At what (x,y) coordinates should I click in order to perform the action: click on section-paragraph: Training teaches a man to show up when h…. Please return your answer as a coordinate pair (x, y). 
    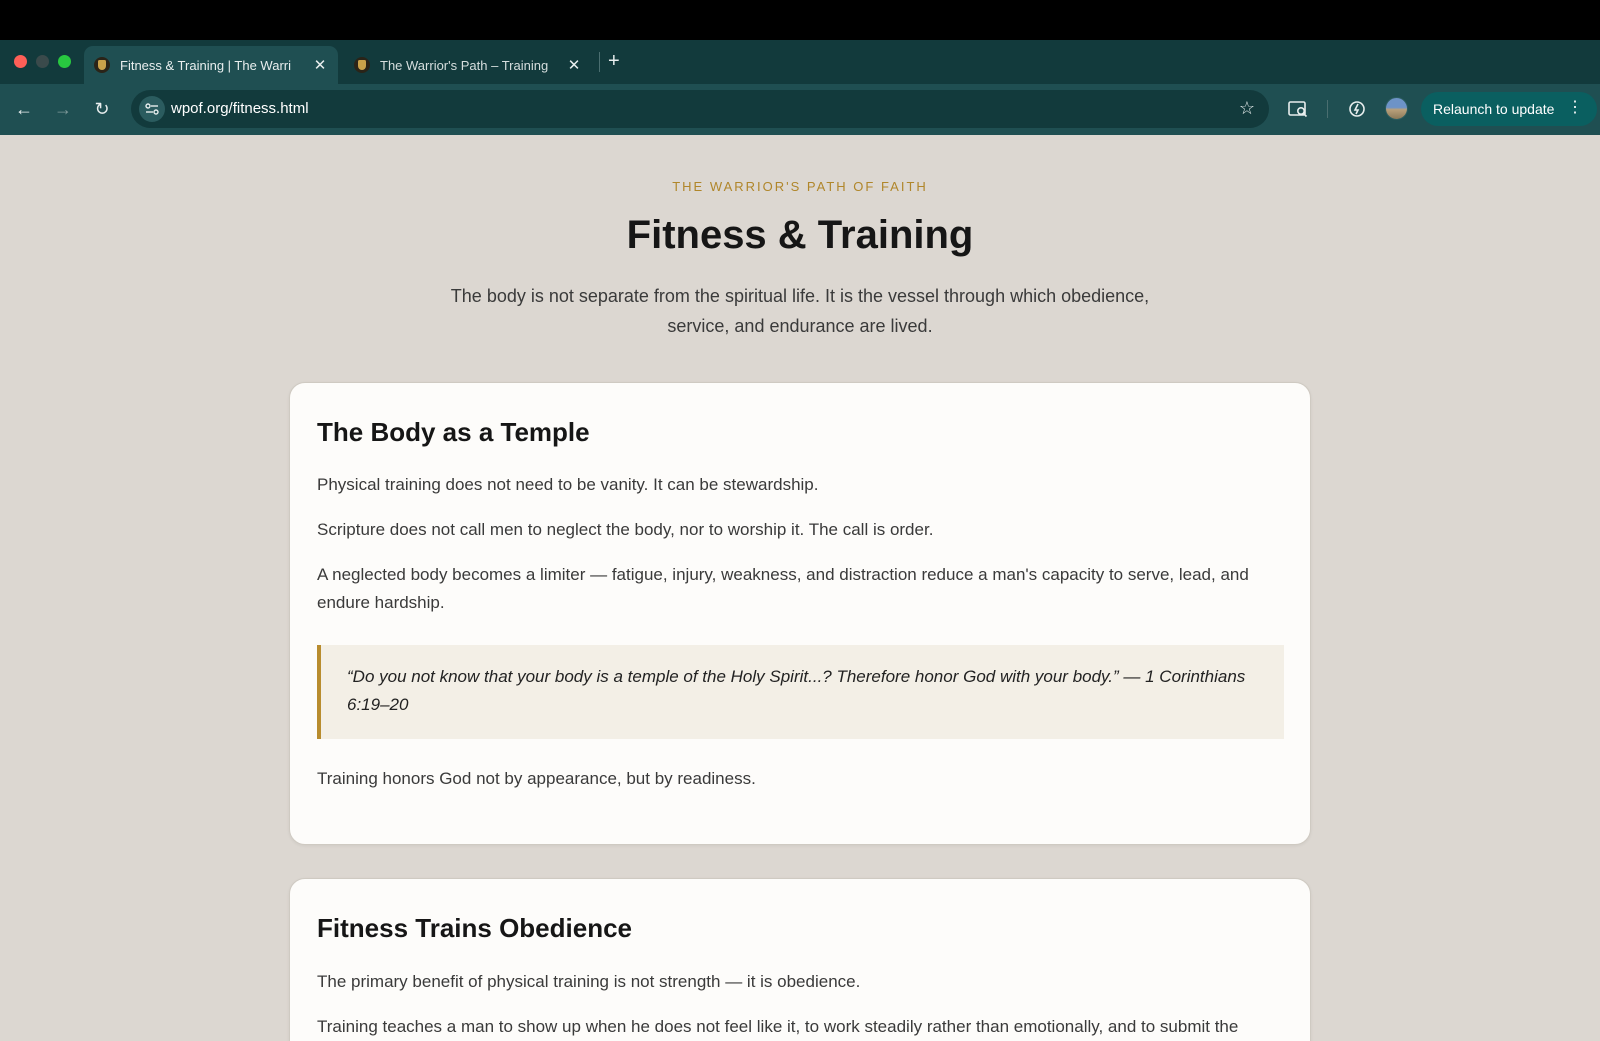
    Looking at the image, I should click on (778, 1026).